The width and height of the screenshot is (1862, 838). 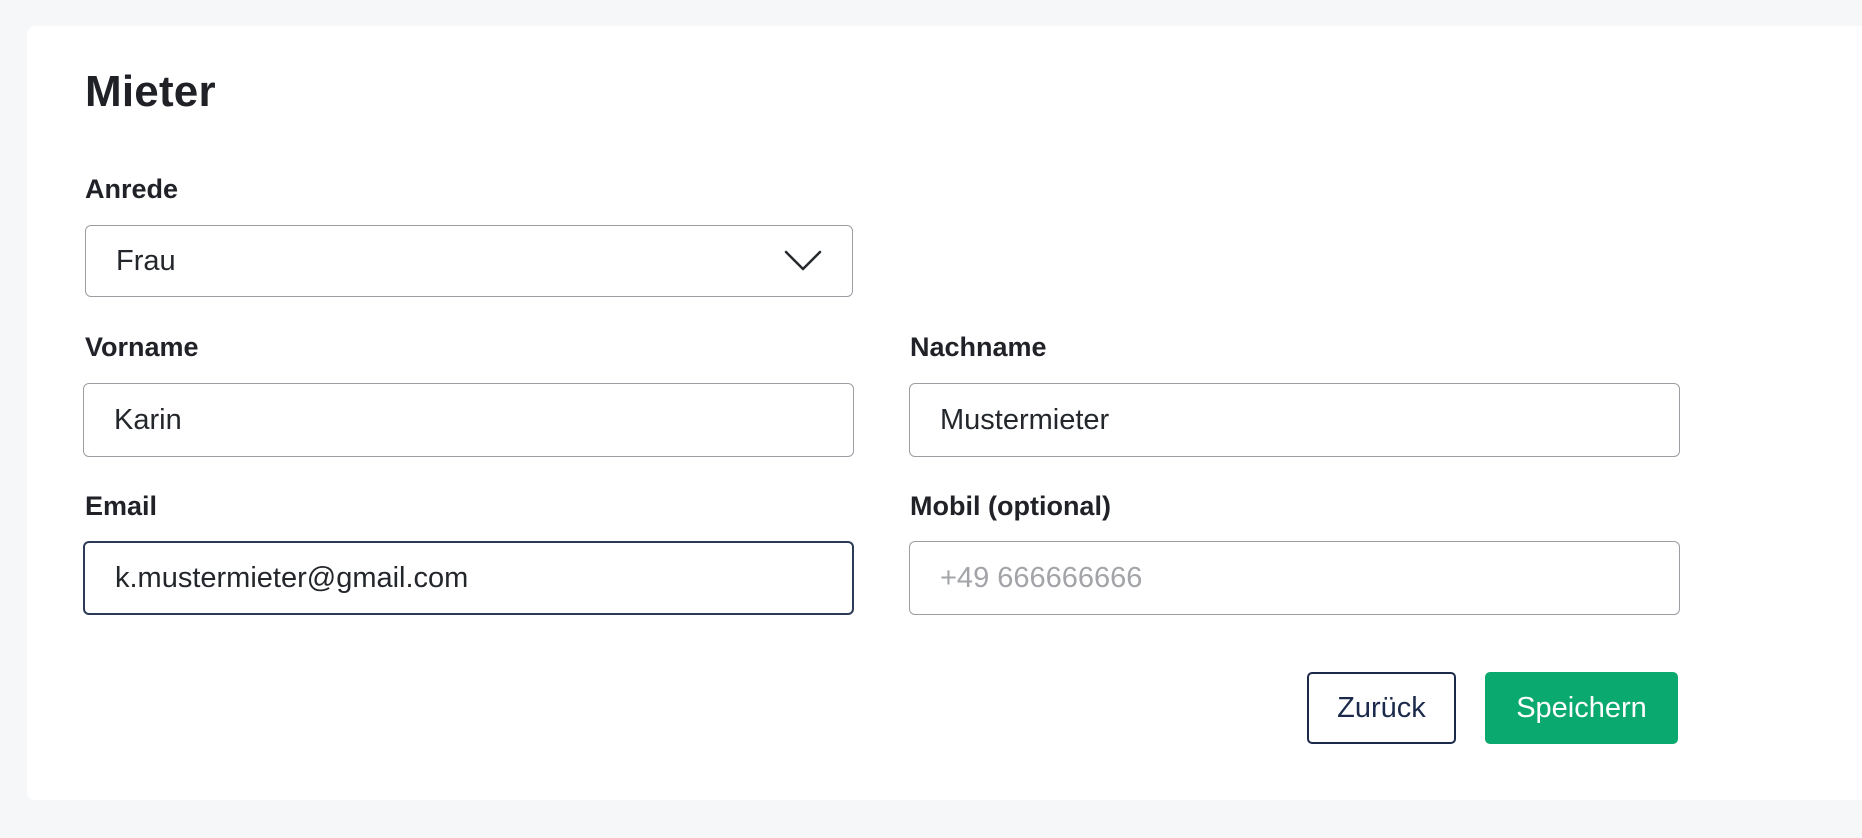 What do you see at coordinates (142, 347) in the screenshot?
I see `first-name-label: Vorname` at bounding box center [142, 347].